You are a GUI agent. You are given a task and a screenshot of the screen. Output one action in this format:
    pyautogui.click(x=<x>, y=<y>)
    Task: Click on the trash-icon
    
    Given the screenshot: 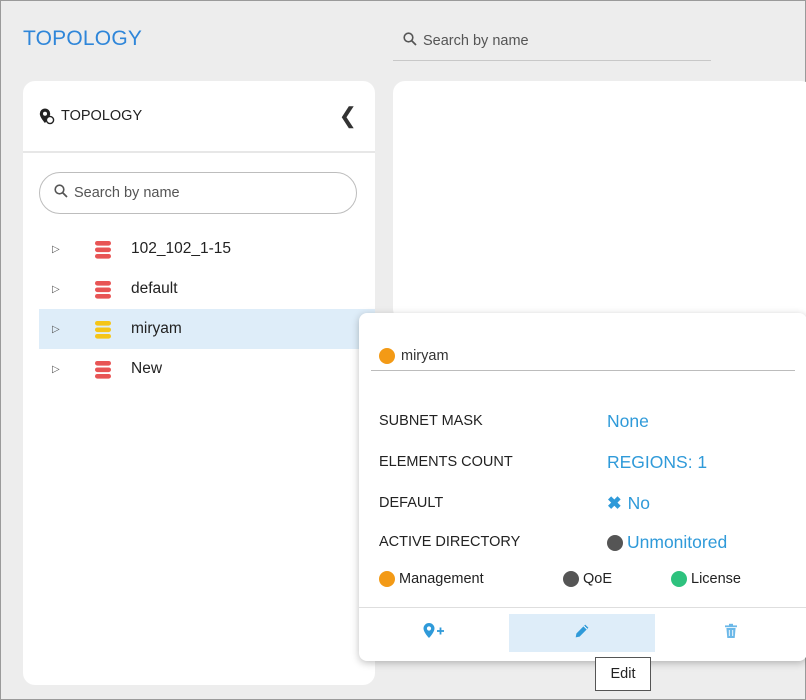 What is the action you would take?
    pyautogui.click(x=731, y=633)
    